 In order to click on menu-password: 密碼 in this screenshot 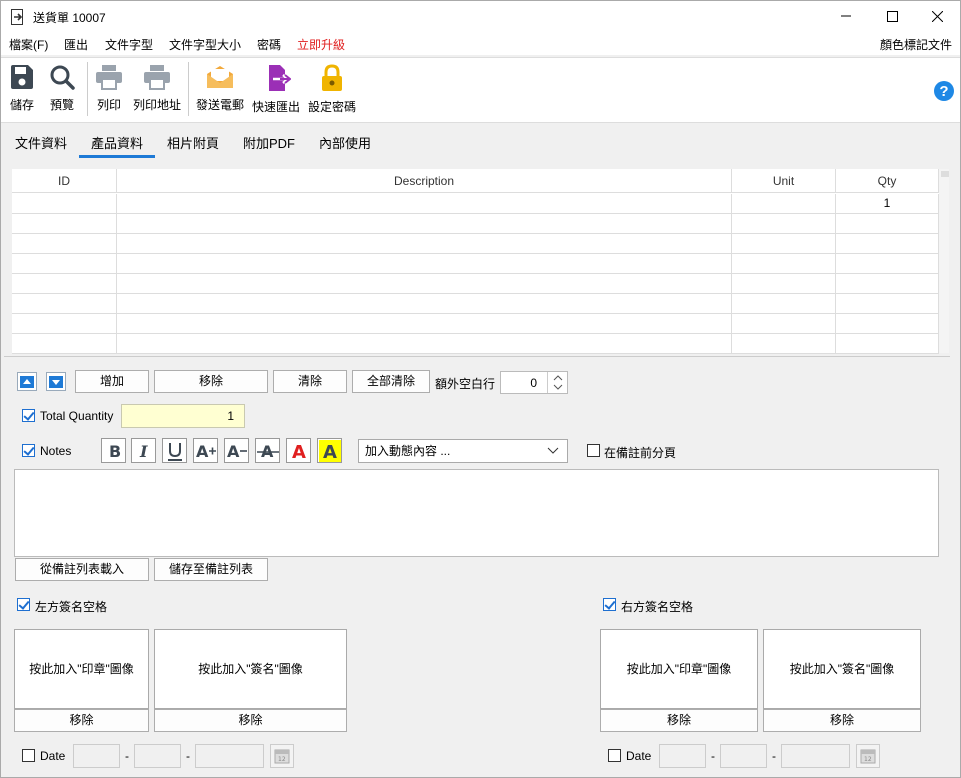, I will do `click(269, 44)`.